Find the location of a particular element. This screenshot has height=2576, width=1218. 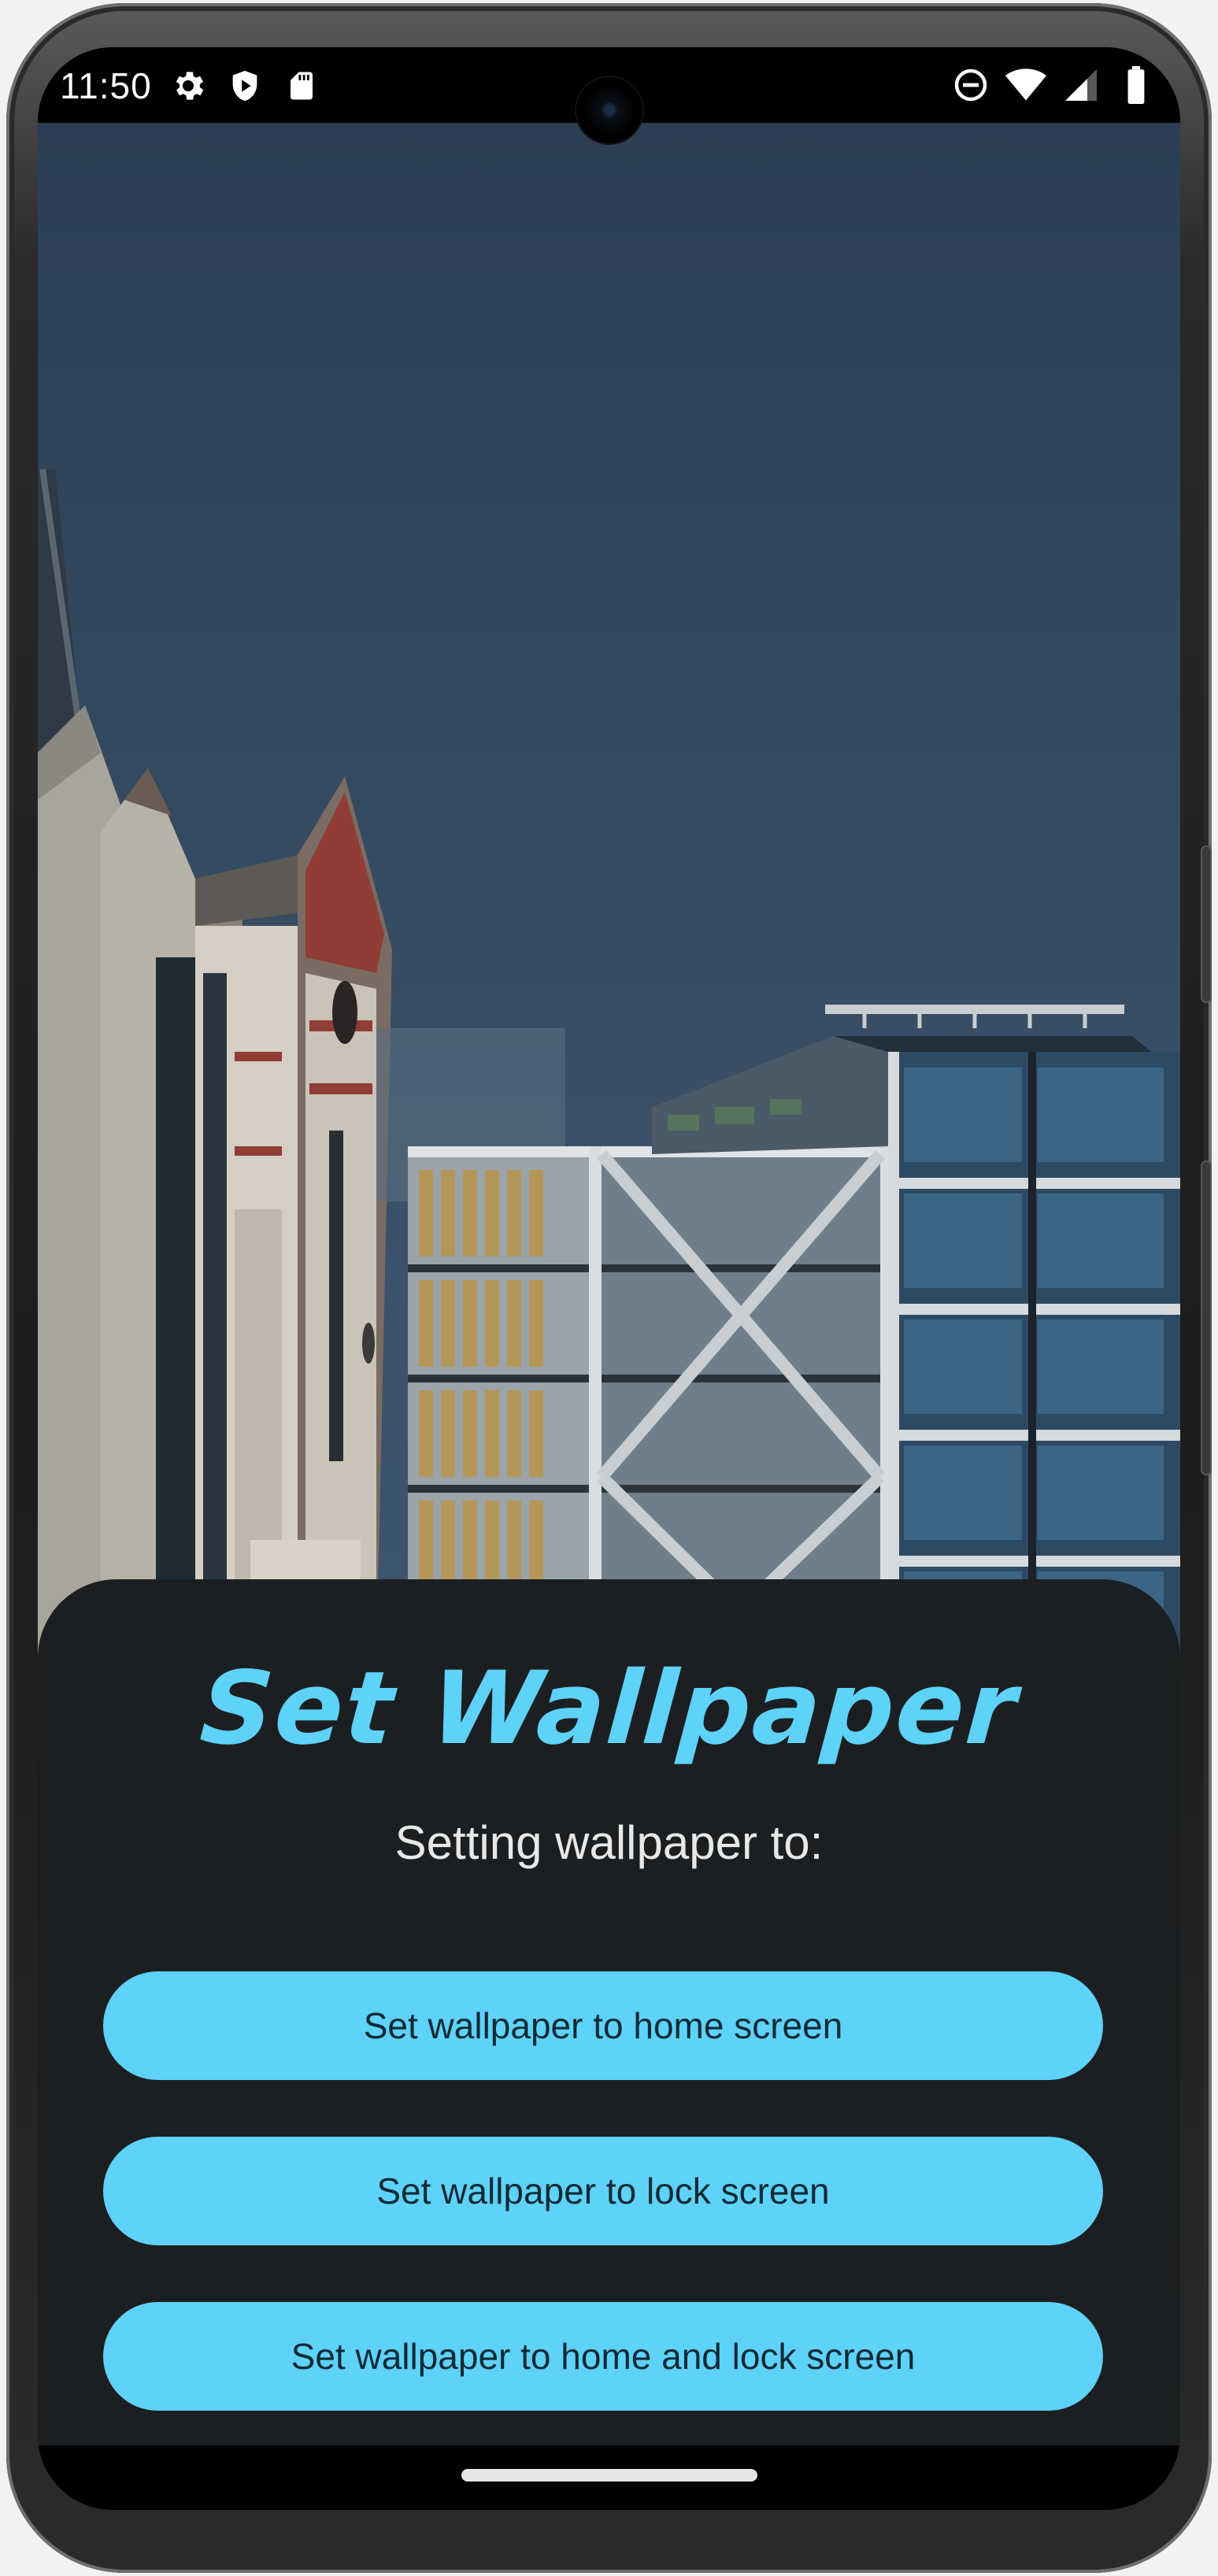

sheet-subtitle: Setting wallpaper to: is located at coordinates (609, 1842).